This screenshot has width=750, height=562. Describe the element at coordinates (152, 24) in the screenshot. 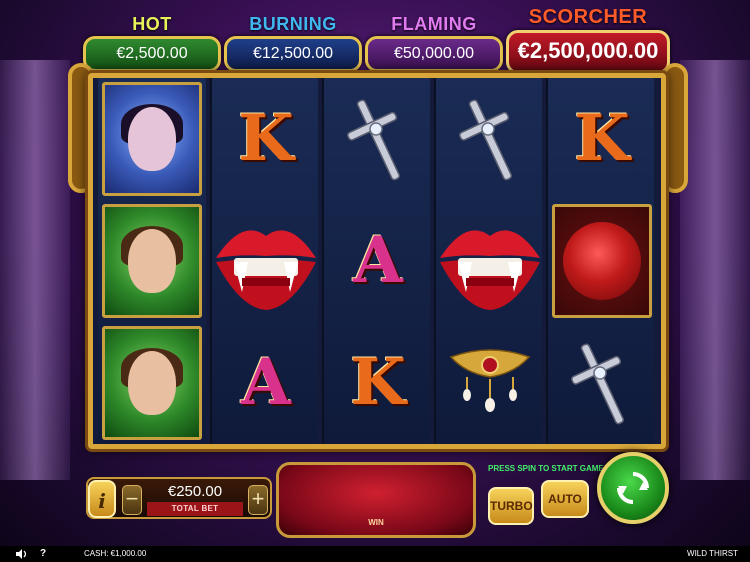

I see `jackpot-hot-title: HOT` at that location.